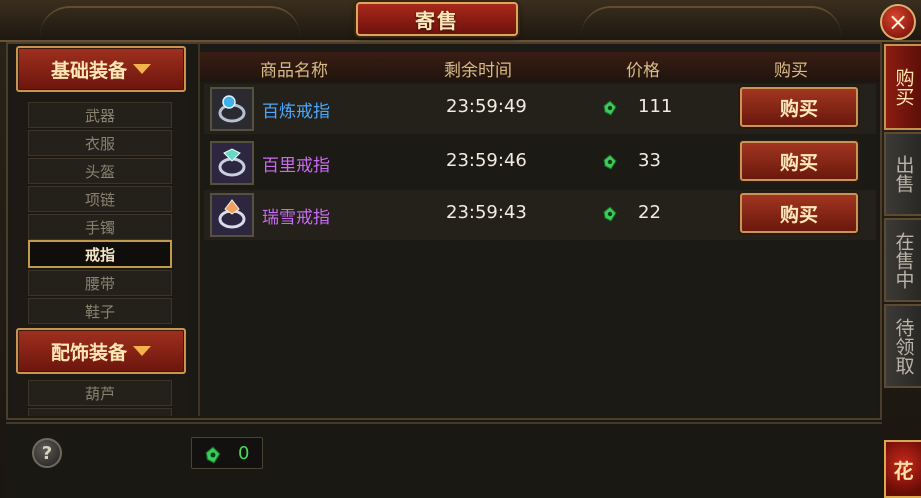  Describe the element at coordinates (244, 453) in the screenshot. I see `balance-amount: 0` at that location.